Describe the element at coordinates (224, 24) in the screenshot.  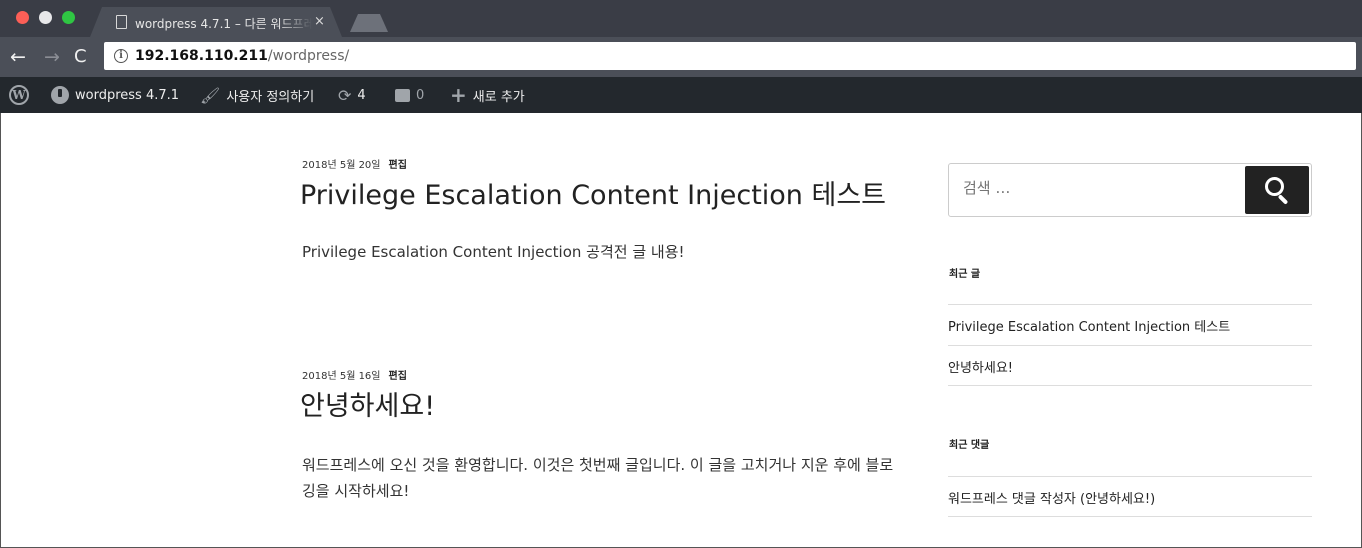
I see `tab-title: wordpress 4.7.1 – 다른 워드프레스` at that location.